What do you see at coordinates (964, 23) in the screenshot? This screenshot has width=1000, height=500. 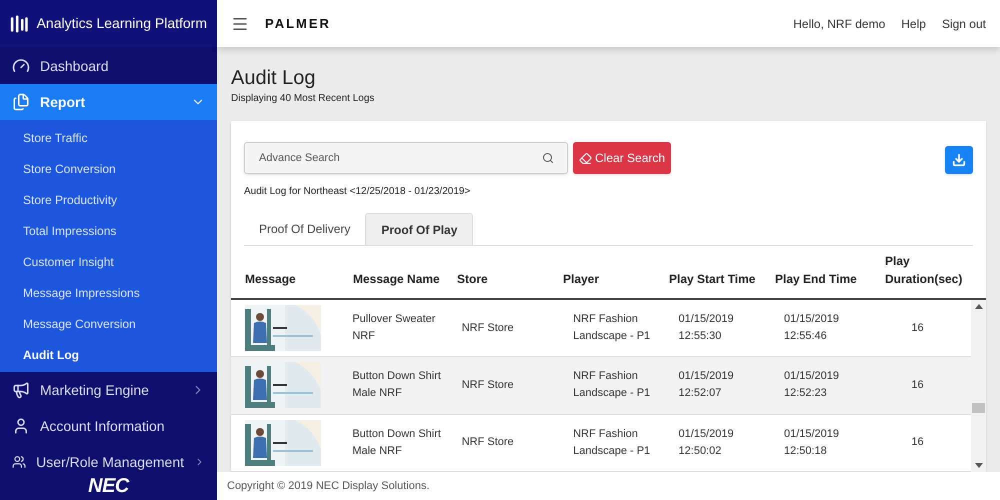 I see `header-link: Sign out` at bounding box center [964, 23].